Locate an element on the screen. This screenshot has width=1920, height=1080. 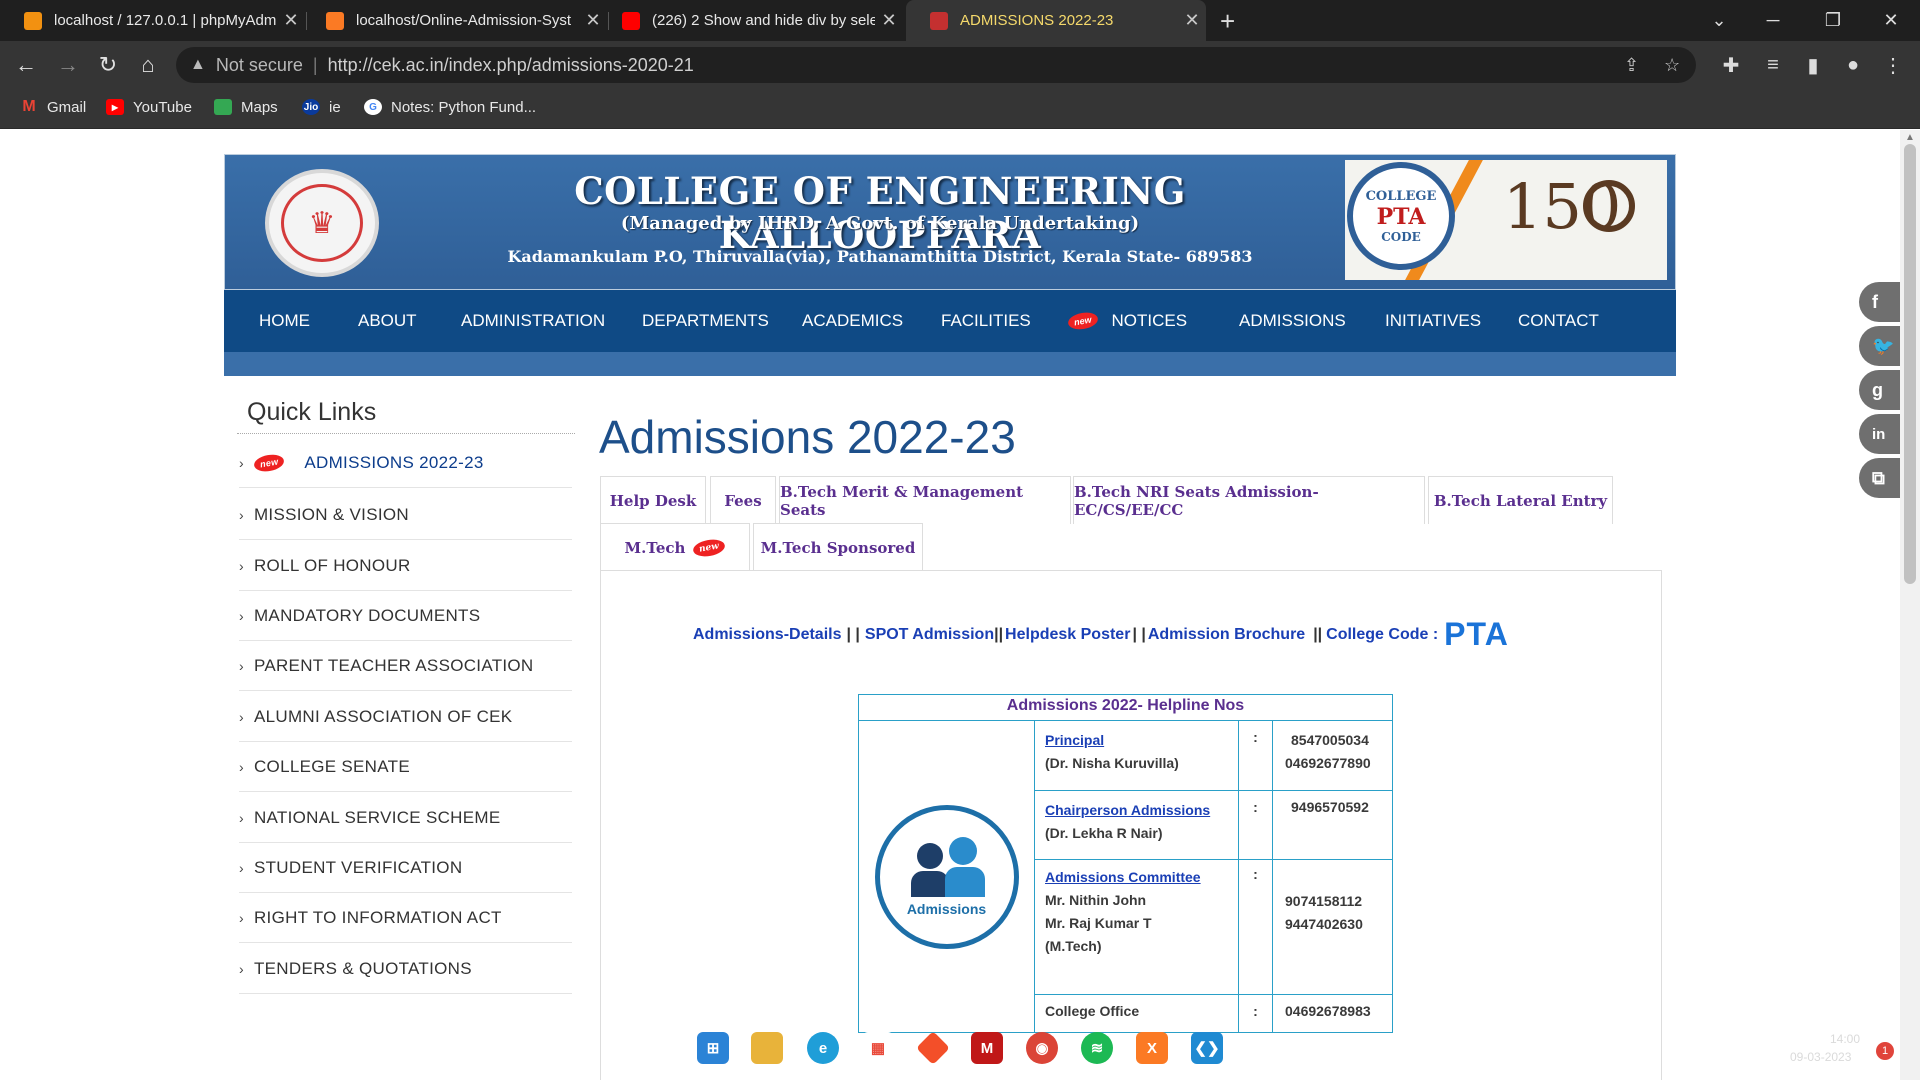
sidebar-item-tenders: › TENDERS & QUOTATIONS is located at coordinates (405, 969).